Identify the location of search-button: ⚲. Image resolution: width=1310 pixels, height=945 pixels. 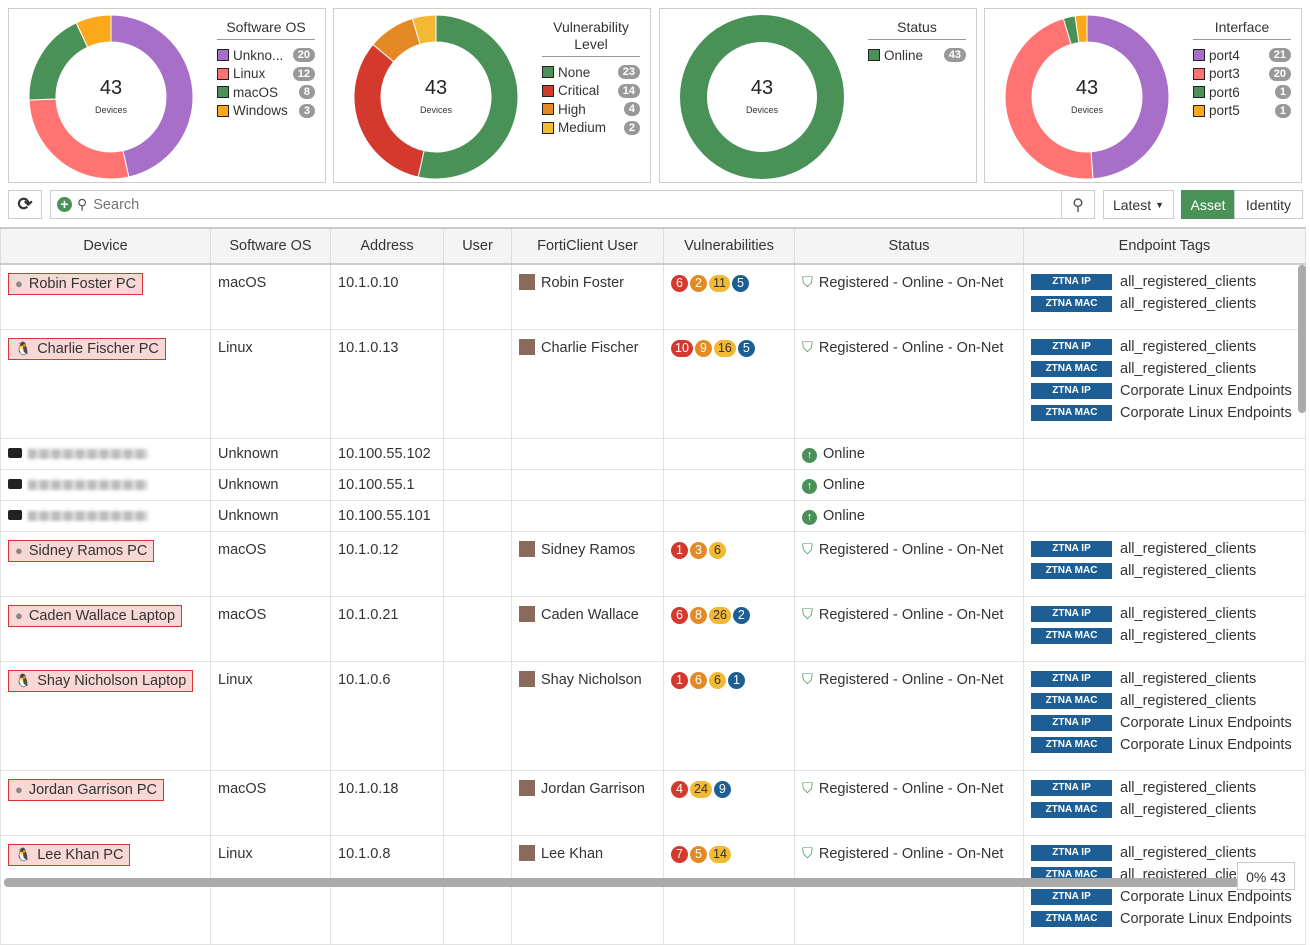
(1078, 204).